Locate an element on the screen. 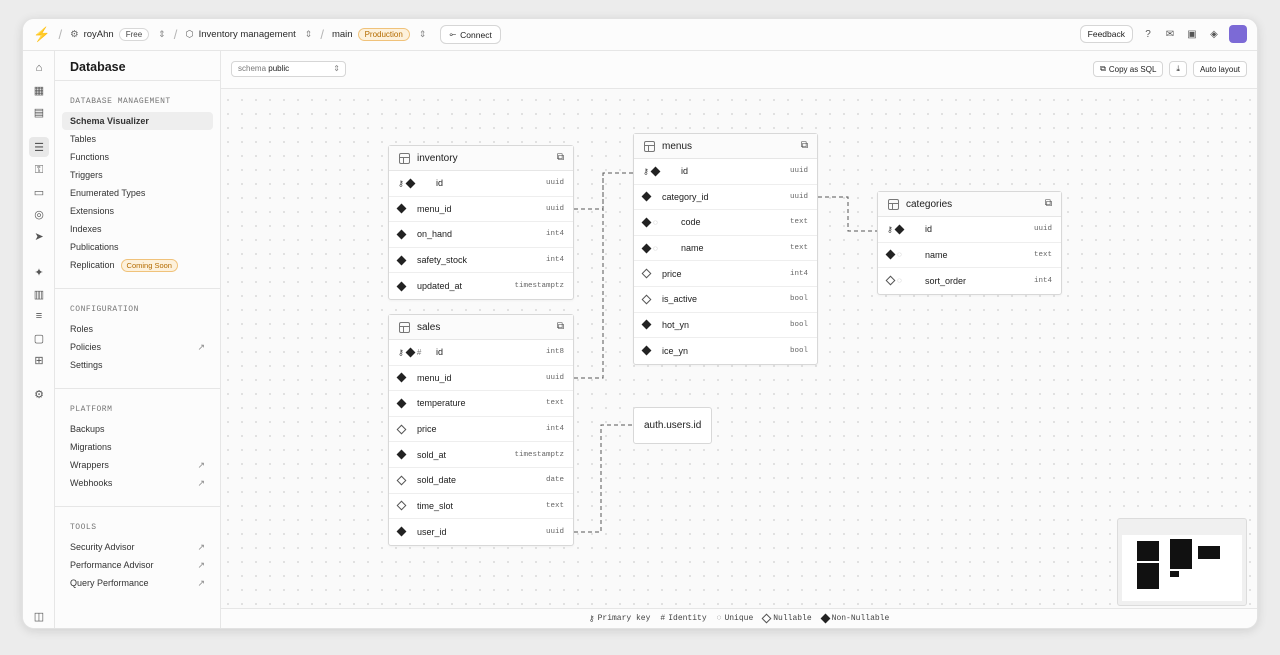 This screenshot has width=1280, height=655. column-row: user_id uuid is located at coordinates (481, 532).